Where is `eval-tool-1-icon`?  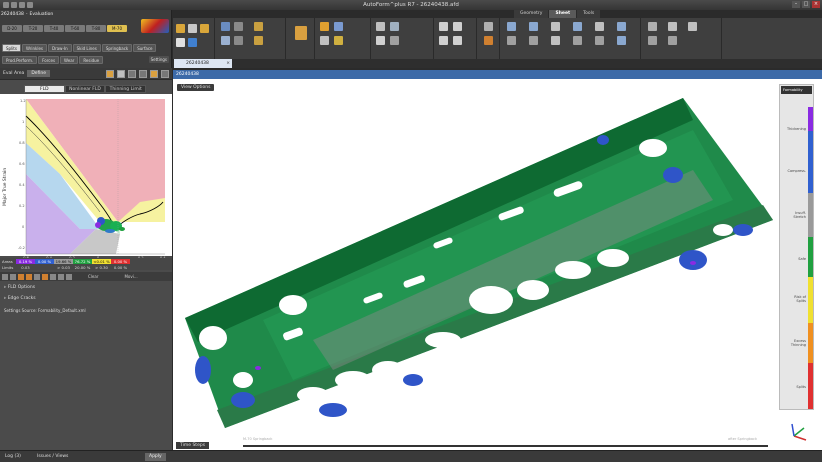
eval-tool-1-icon is located at coordinates (110, 73).